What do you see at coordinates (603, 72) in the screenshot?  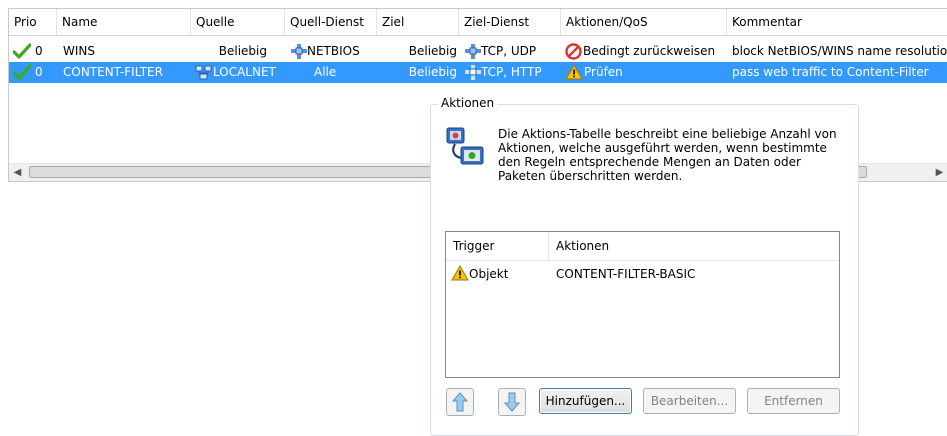 I see `rule-action: Prüfen` at bounding box center [603, 72].